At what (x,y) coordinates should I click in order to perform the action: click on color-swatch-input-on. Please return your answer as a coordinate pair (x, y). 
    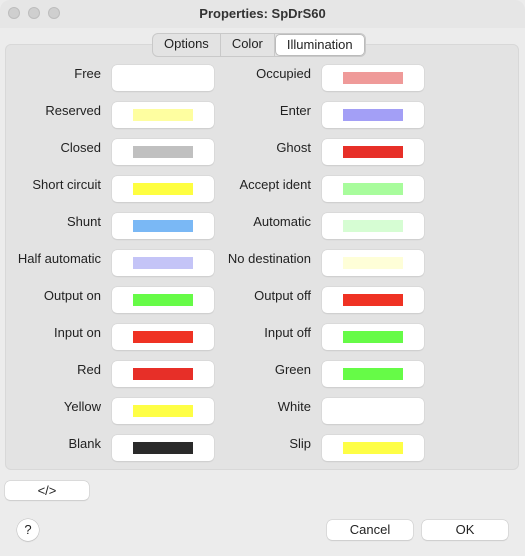
    Looking at the image, I should click on (163, 337).